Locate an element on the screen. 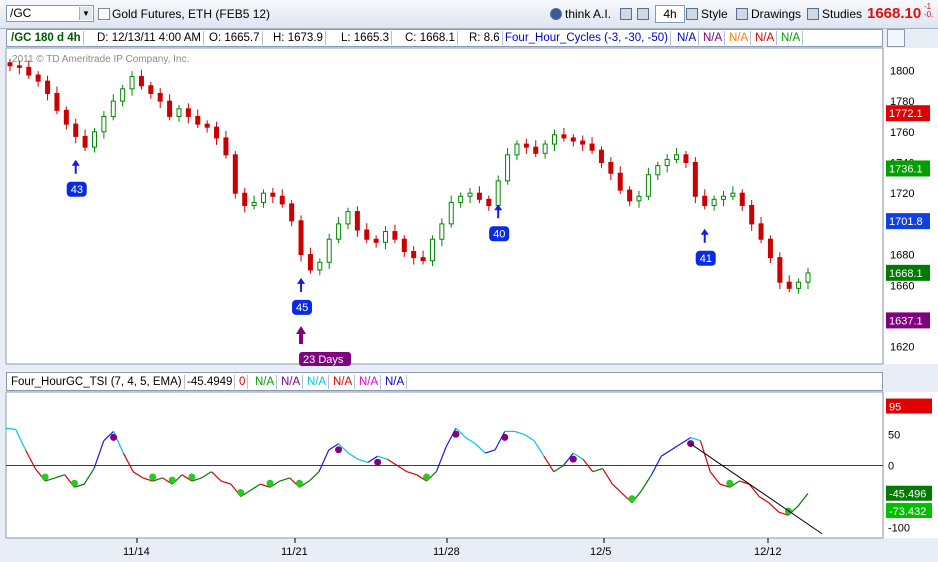 The image size is (938, 562). price-tag-label: 1701.8 is located at coordinates (906, 222).